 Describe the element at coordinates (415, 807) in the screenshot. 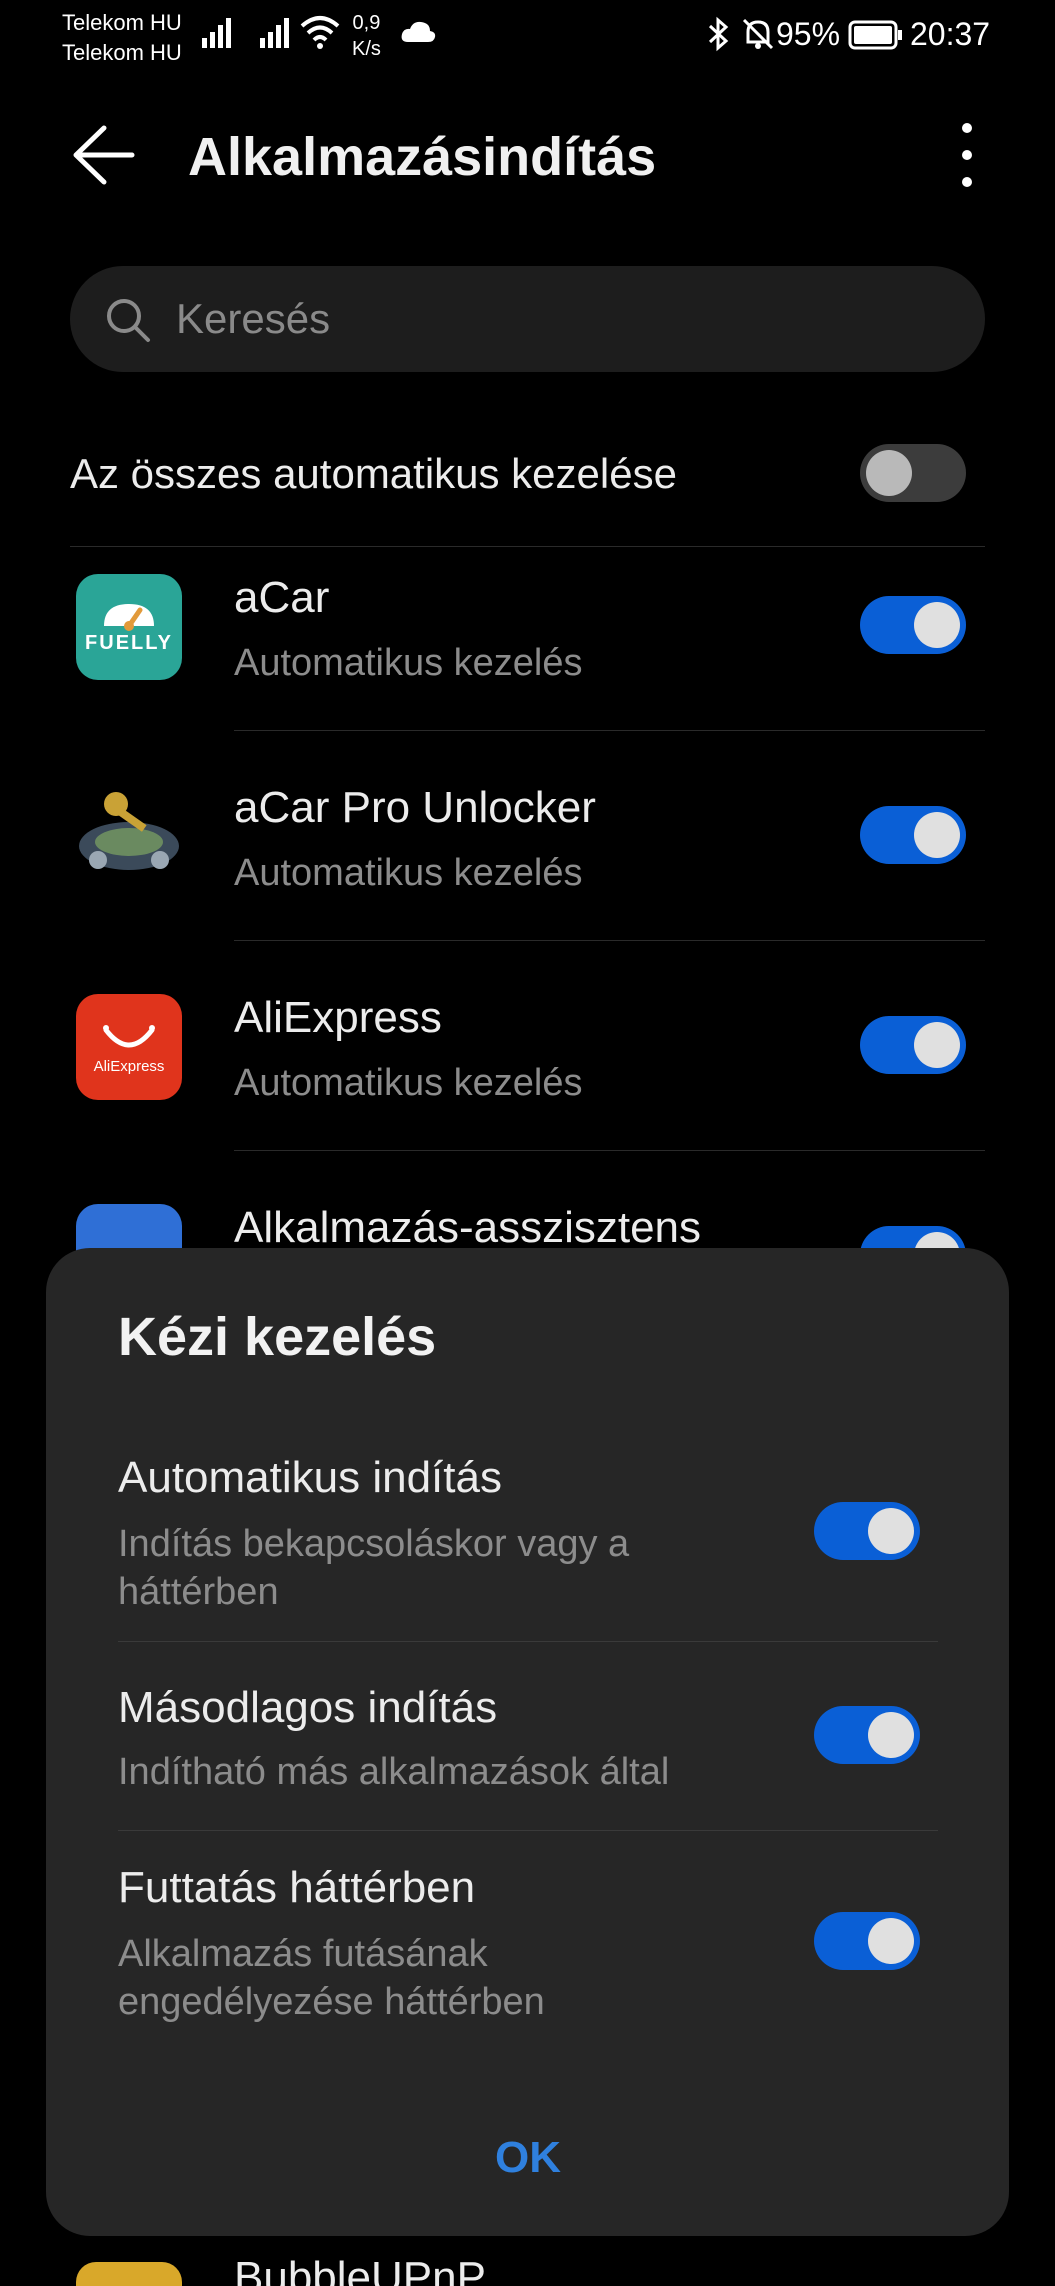

I see `app-name: aCar Pro Unlocker` at that location.